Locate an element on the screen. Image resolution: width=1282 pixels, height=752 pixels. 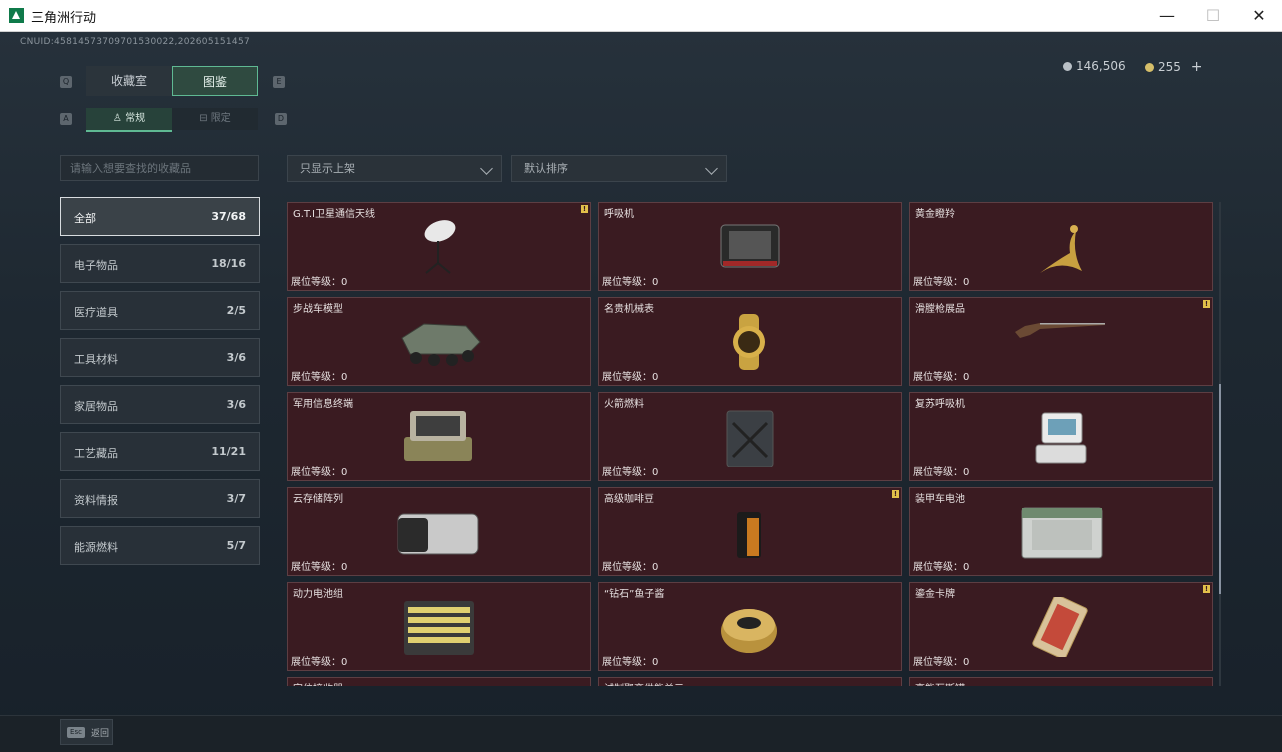
category-2: 医疗道具 2/5 is located at coordinates (160, 310).